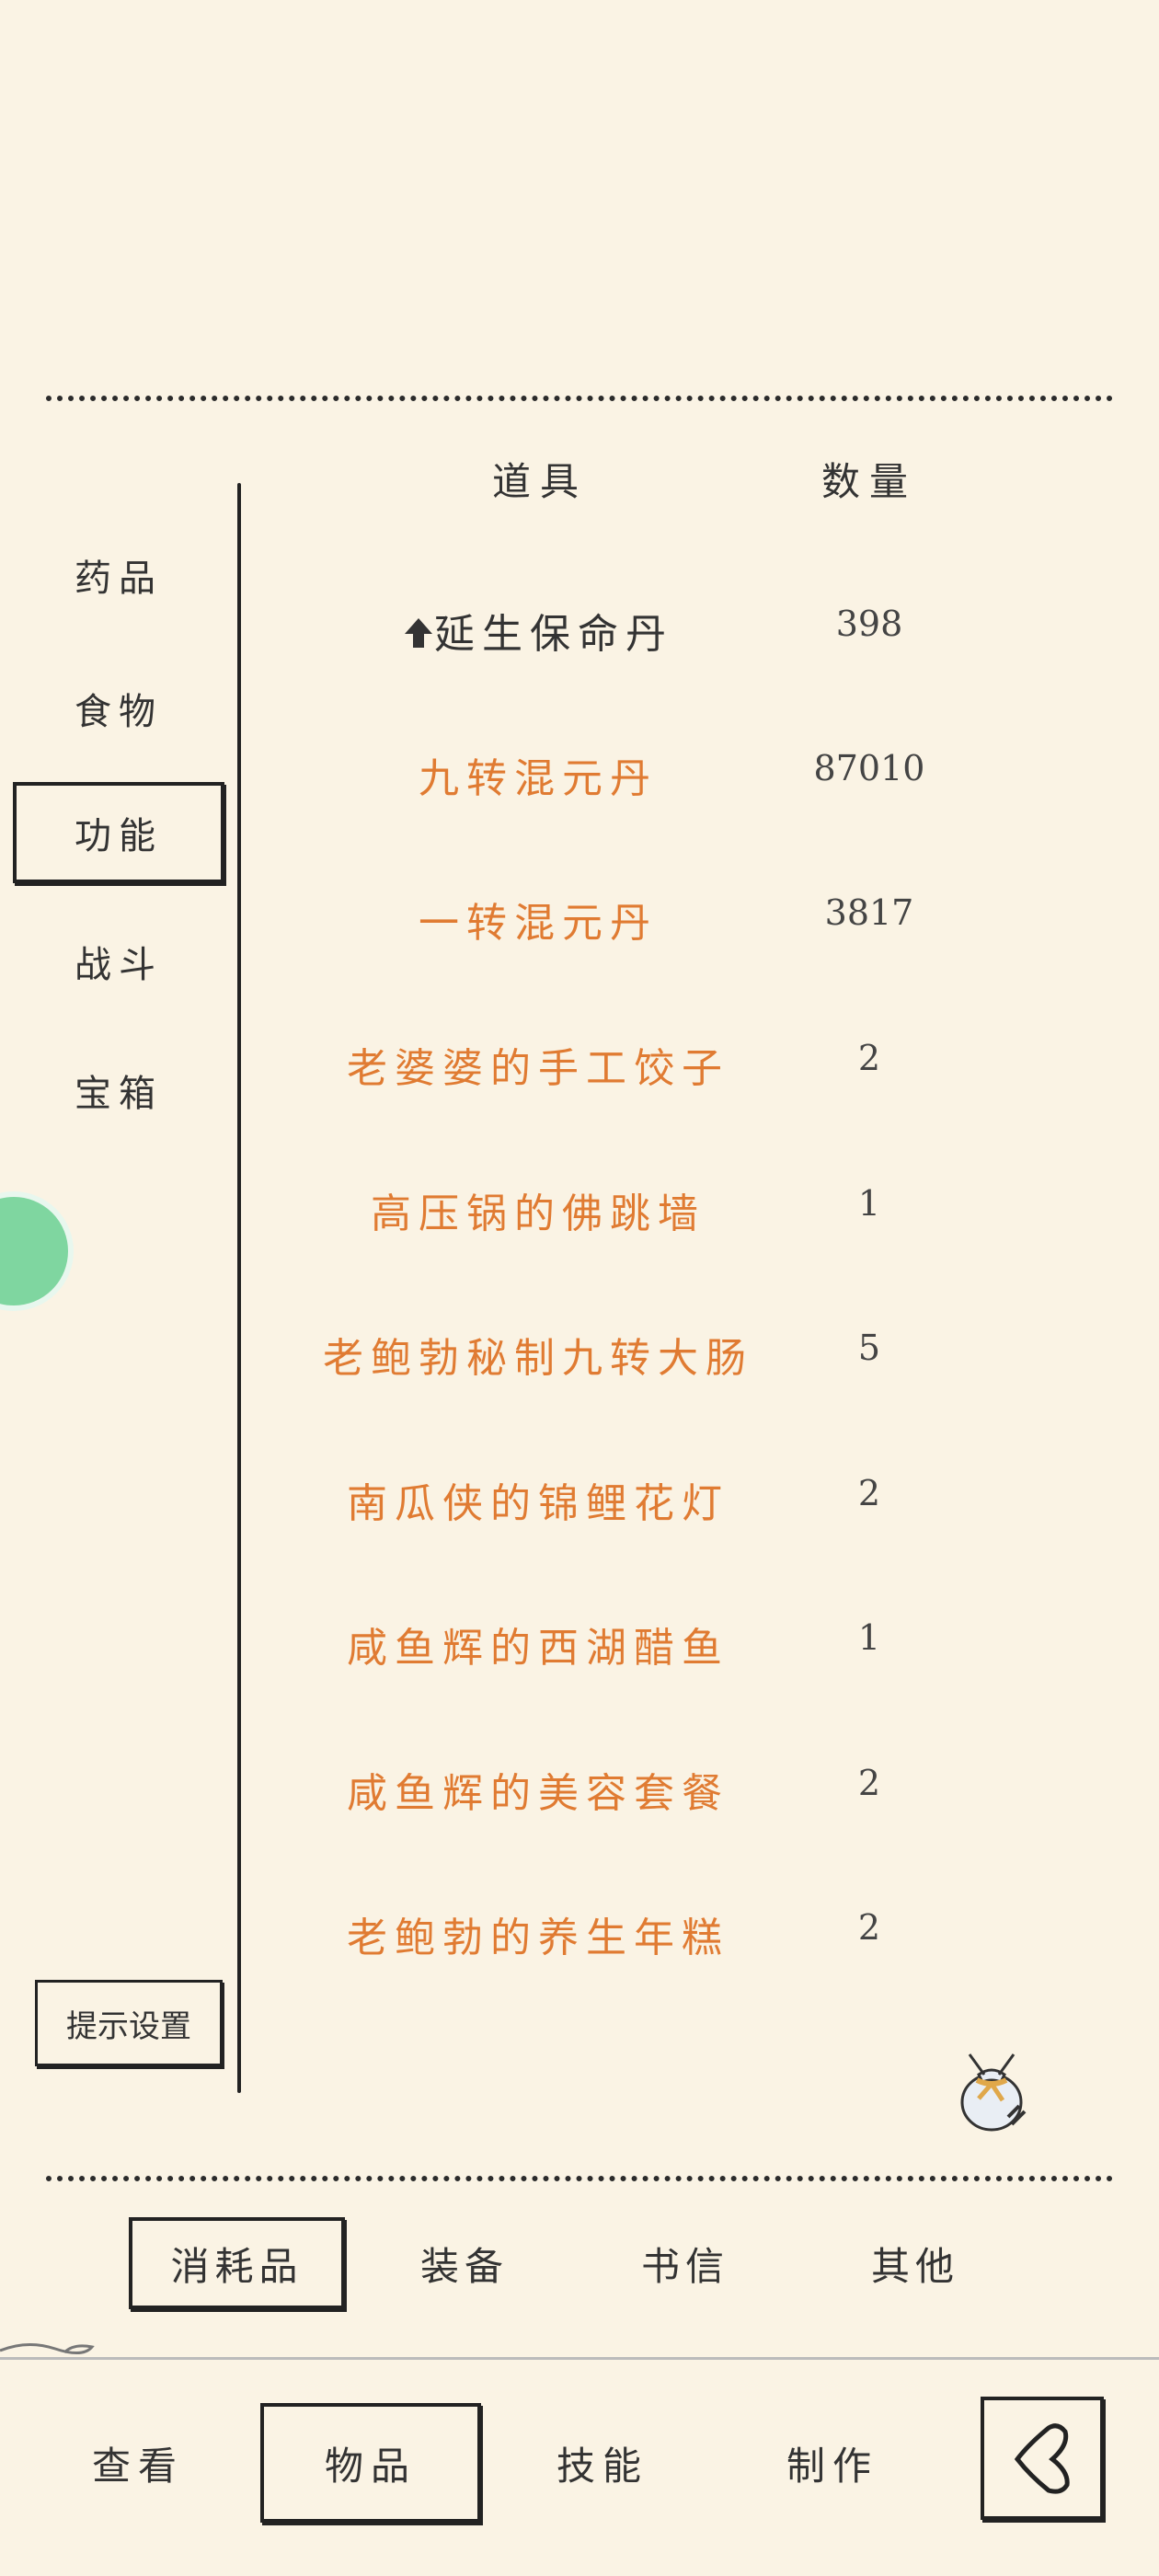  I want to click on nav-craft: 制作, so click(832, 2463).